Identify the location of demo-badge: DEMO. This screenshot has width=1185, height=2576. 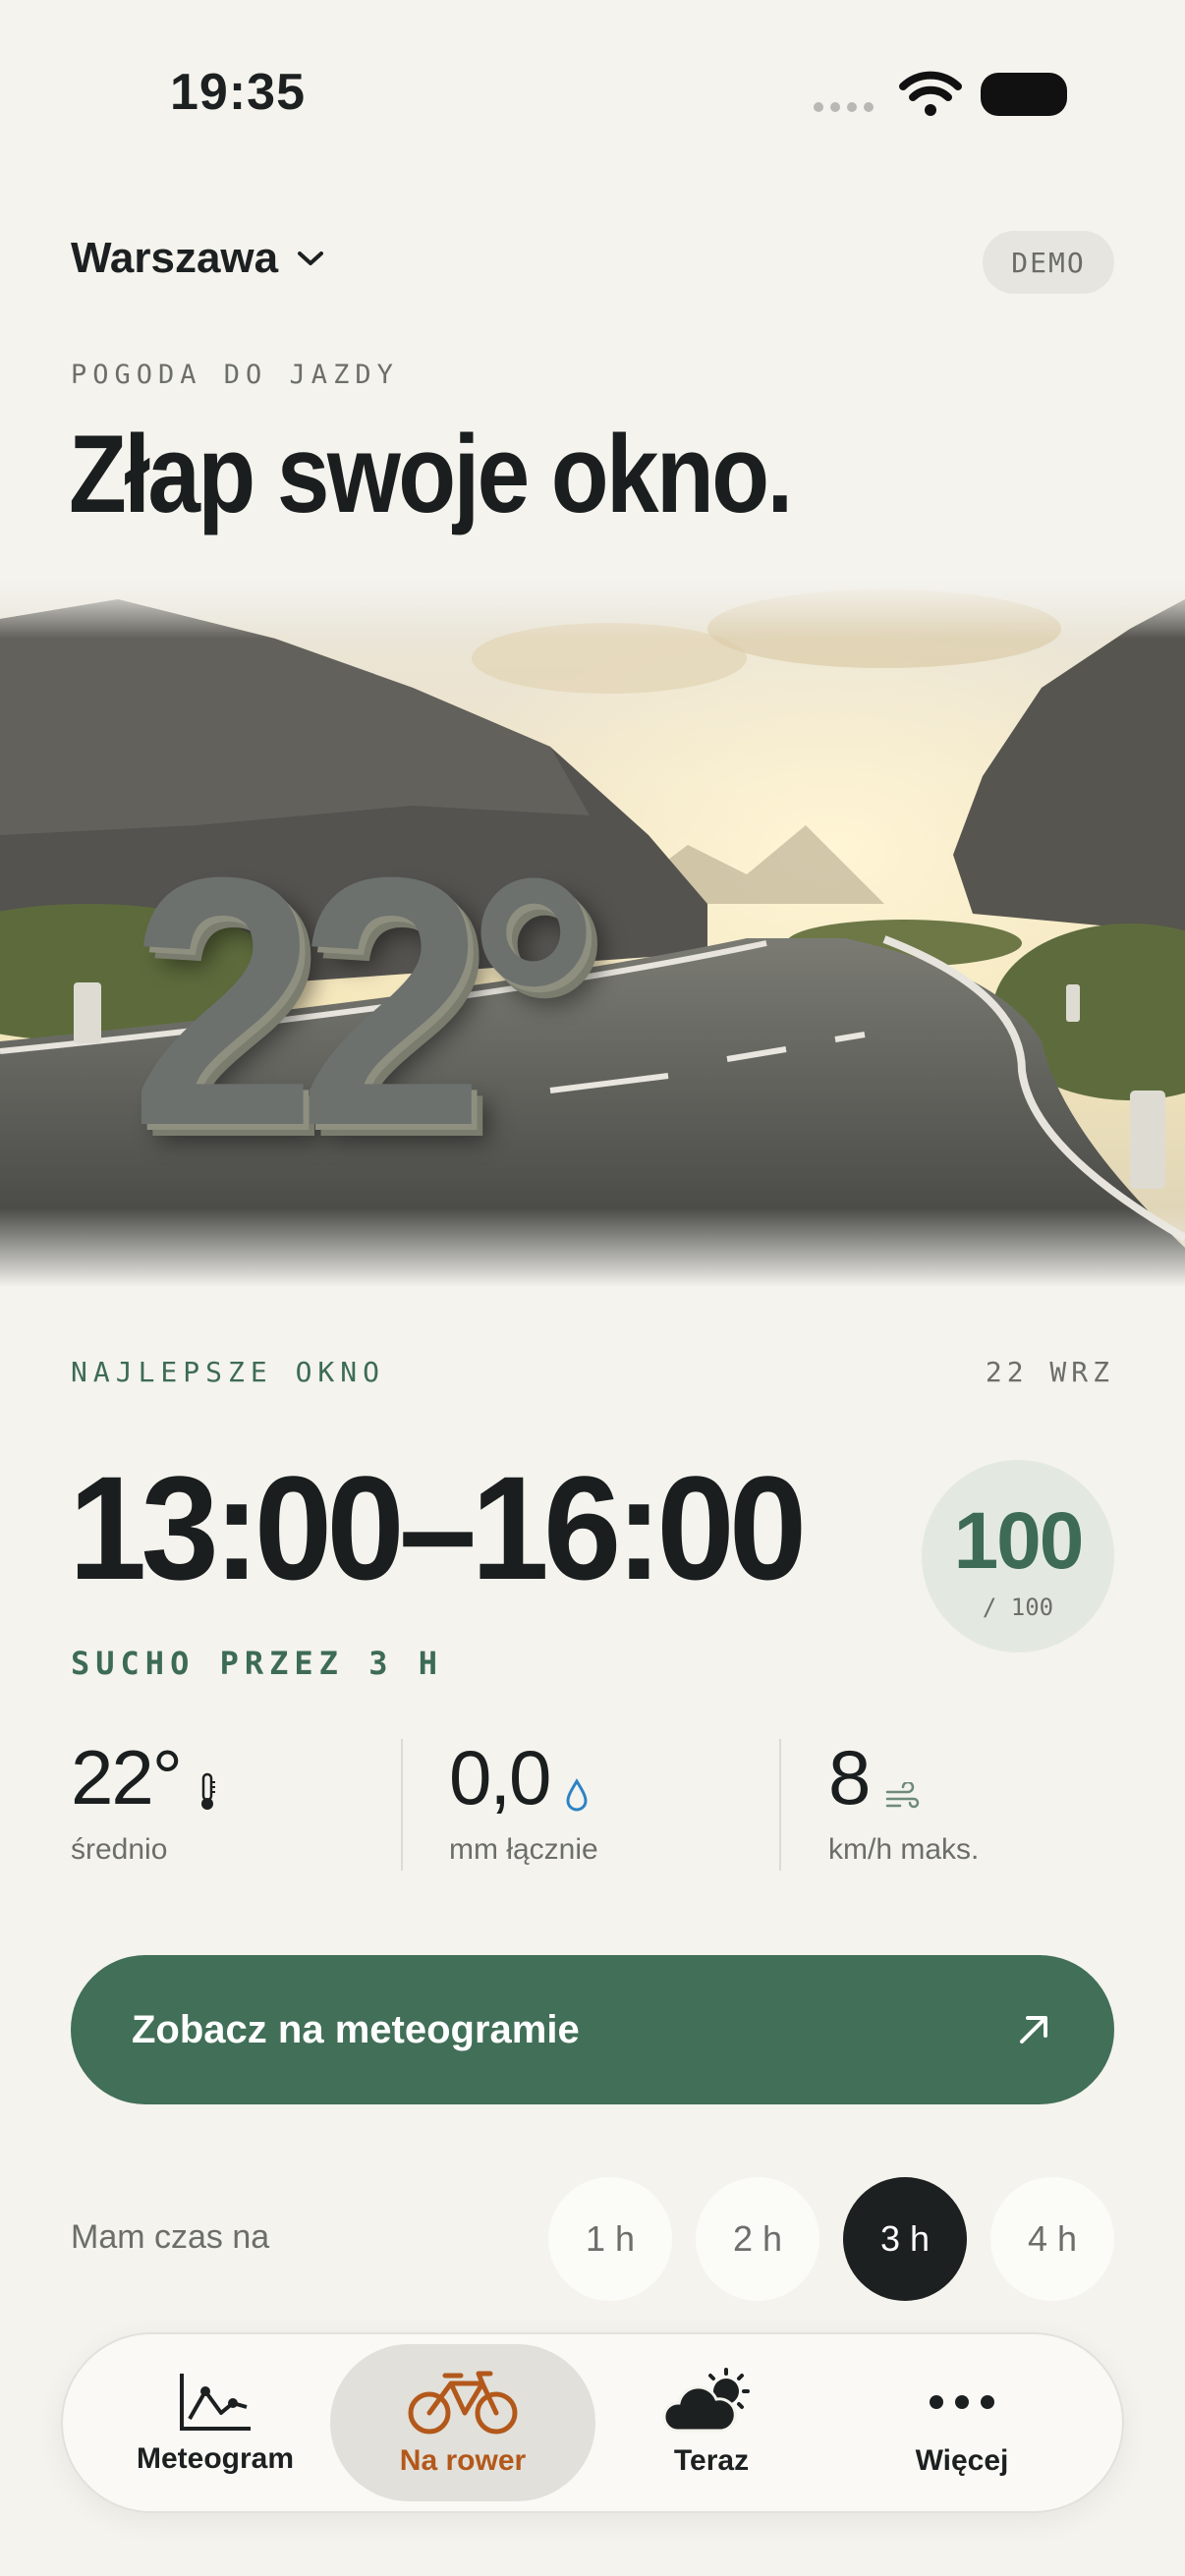
(1049, 262).